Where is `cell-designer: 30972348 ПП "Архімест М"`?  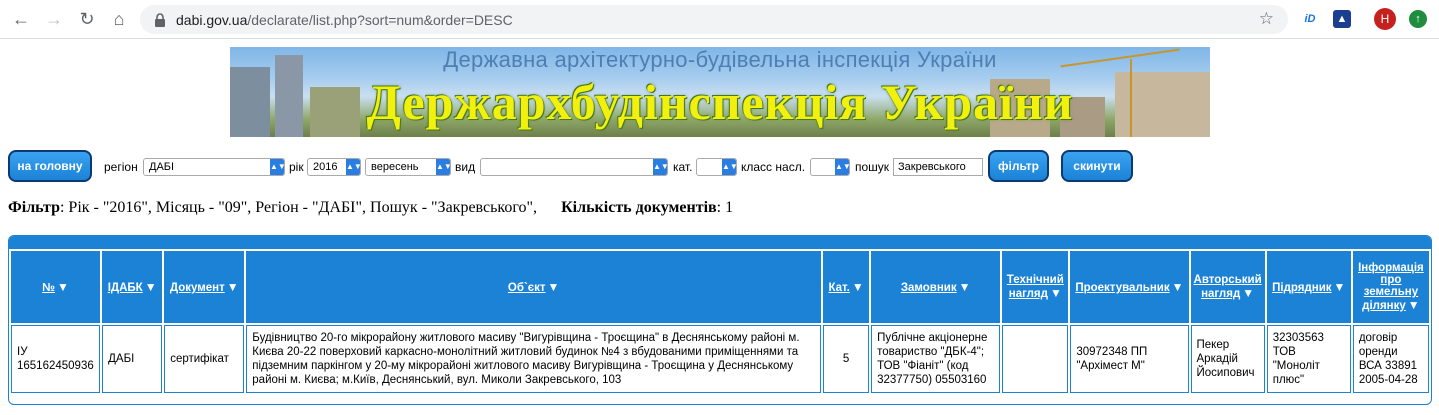
cell-designer: 30972348 ПП "Архімест М" is located at coordinates (1129, 359).